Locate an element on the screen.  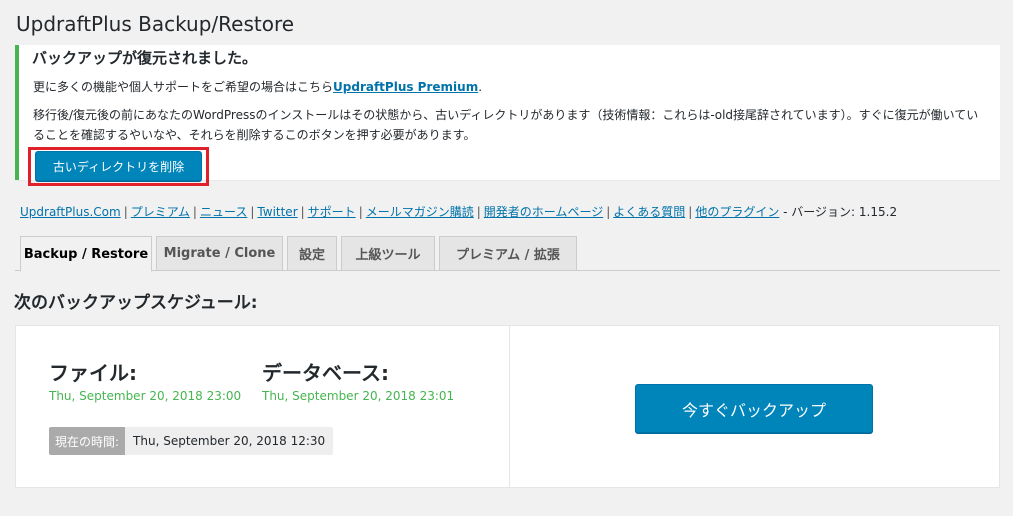
schedule-heading: 次のバックアップスケジュール: is located at coordinates (136, 303).